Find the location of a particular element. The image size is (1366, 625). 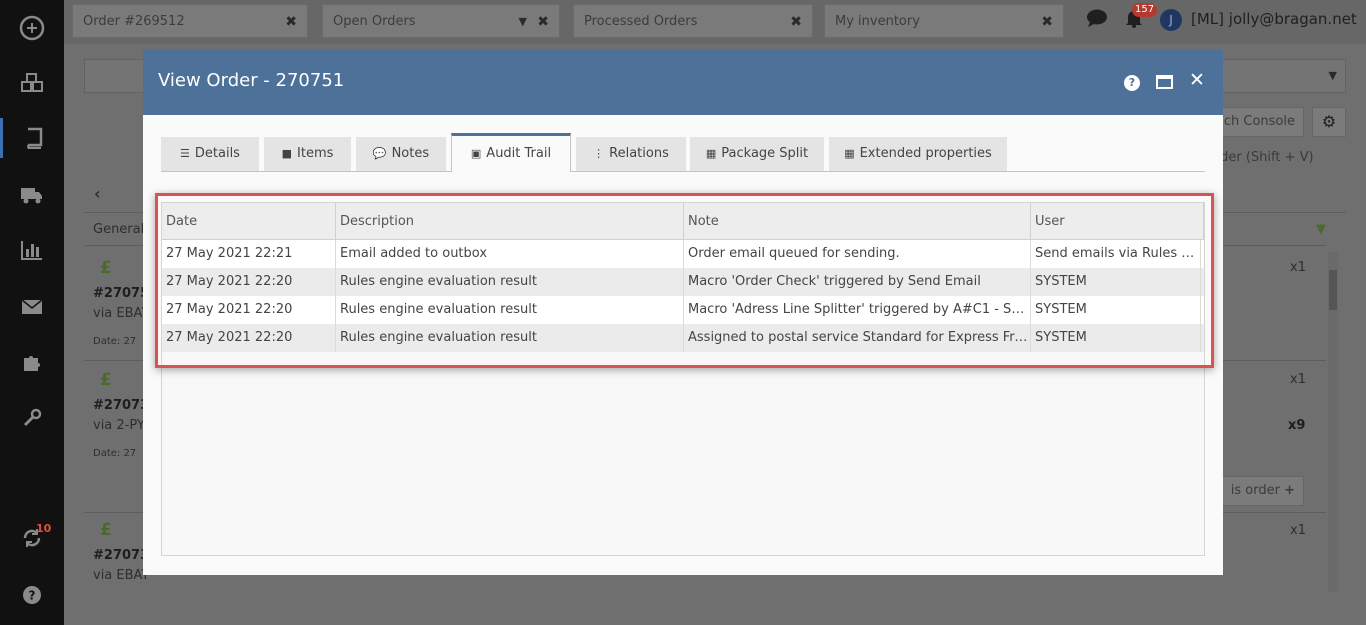

tab-label: Items is located at coordinates (315, 153).